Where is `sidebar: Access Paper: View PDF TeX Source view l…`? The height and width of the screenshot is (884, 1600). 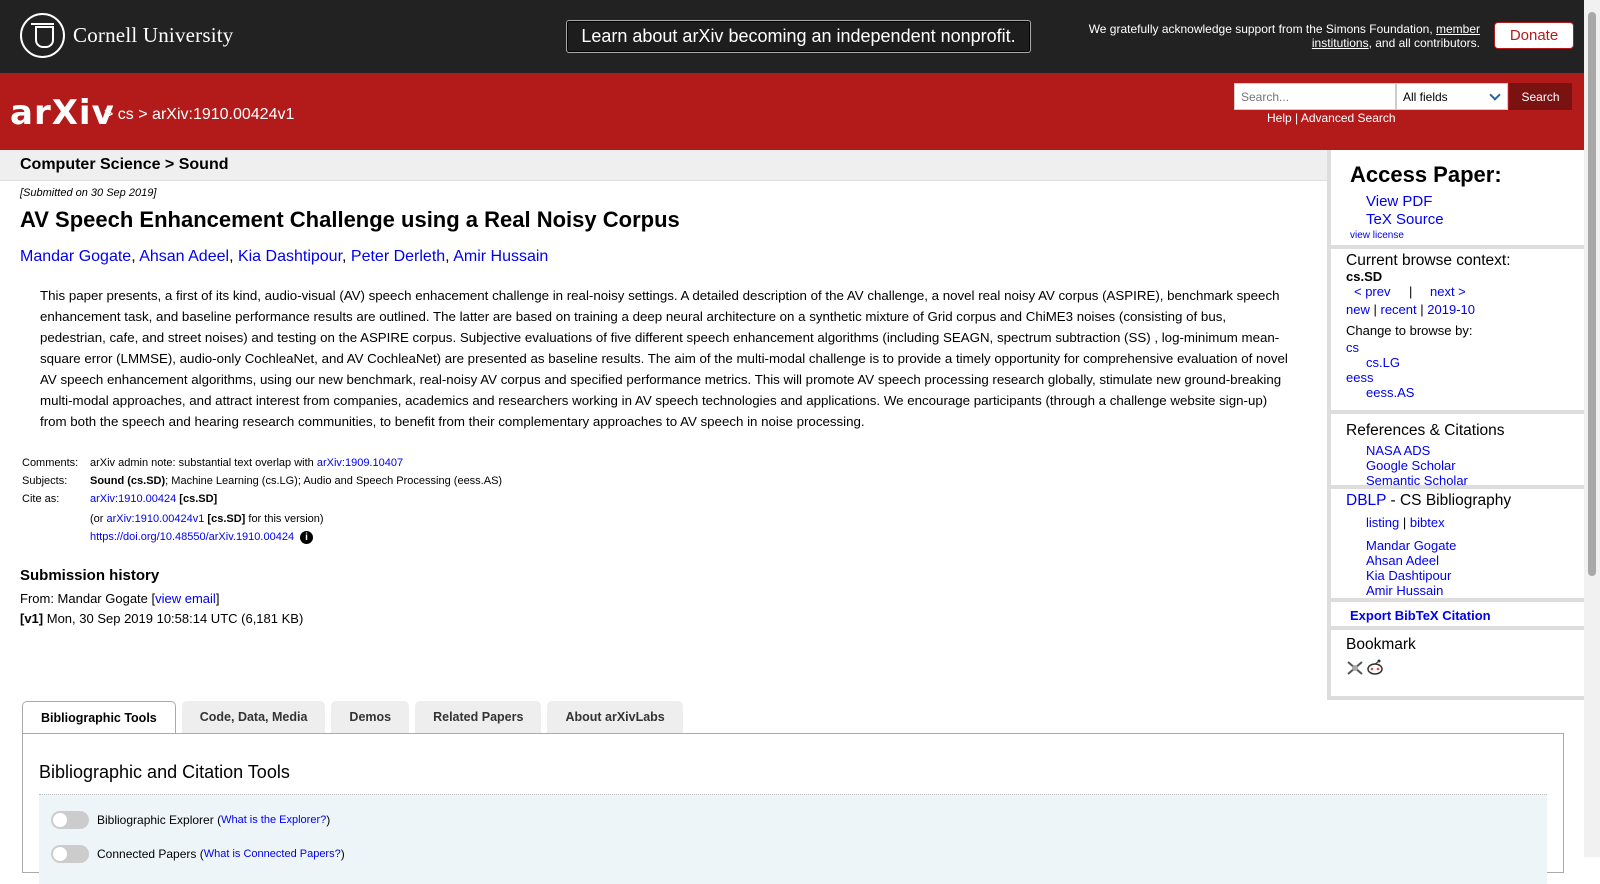 sidebar: Access Paper: View PDF TeX Source view l… is located at coordinates (1455, 425).